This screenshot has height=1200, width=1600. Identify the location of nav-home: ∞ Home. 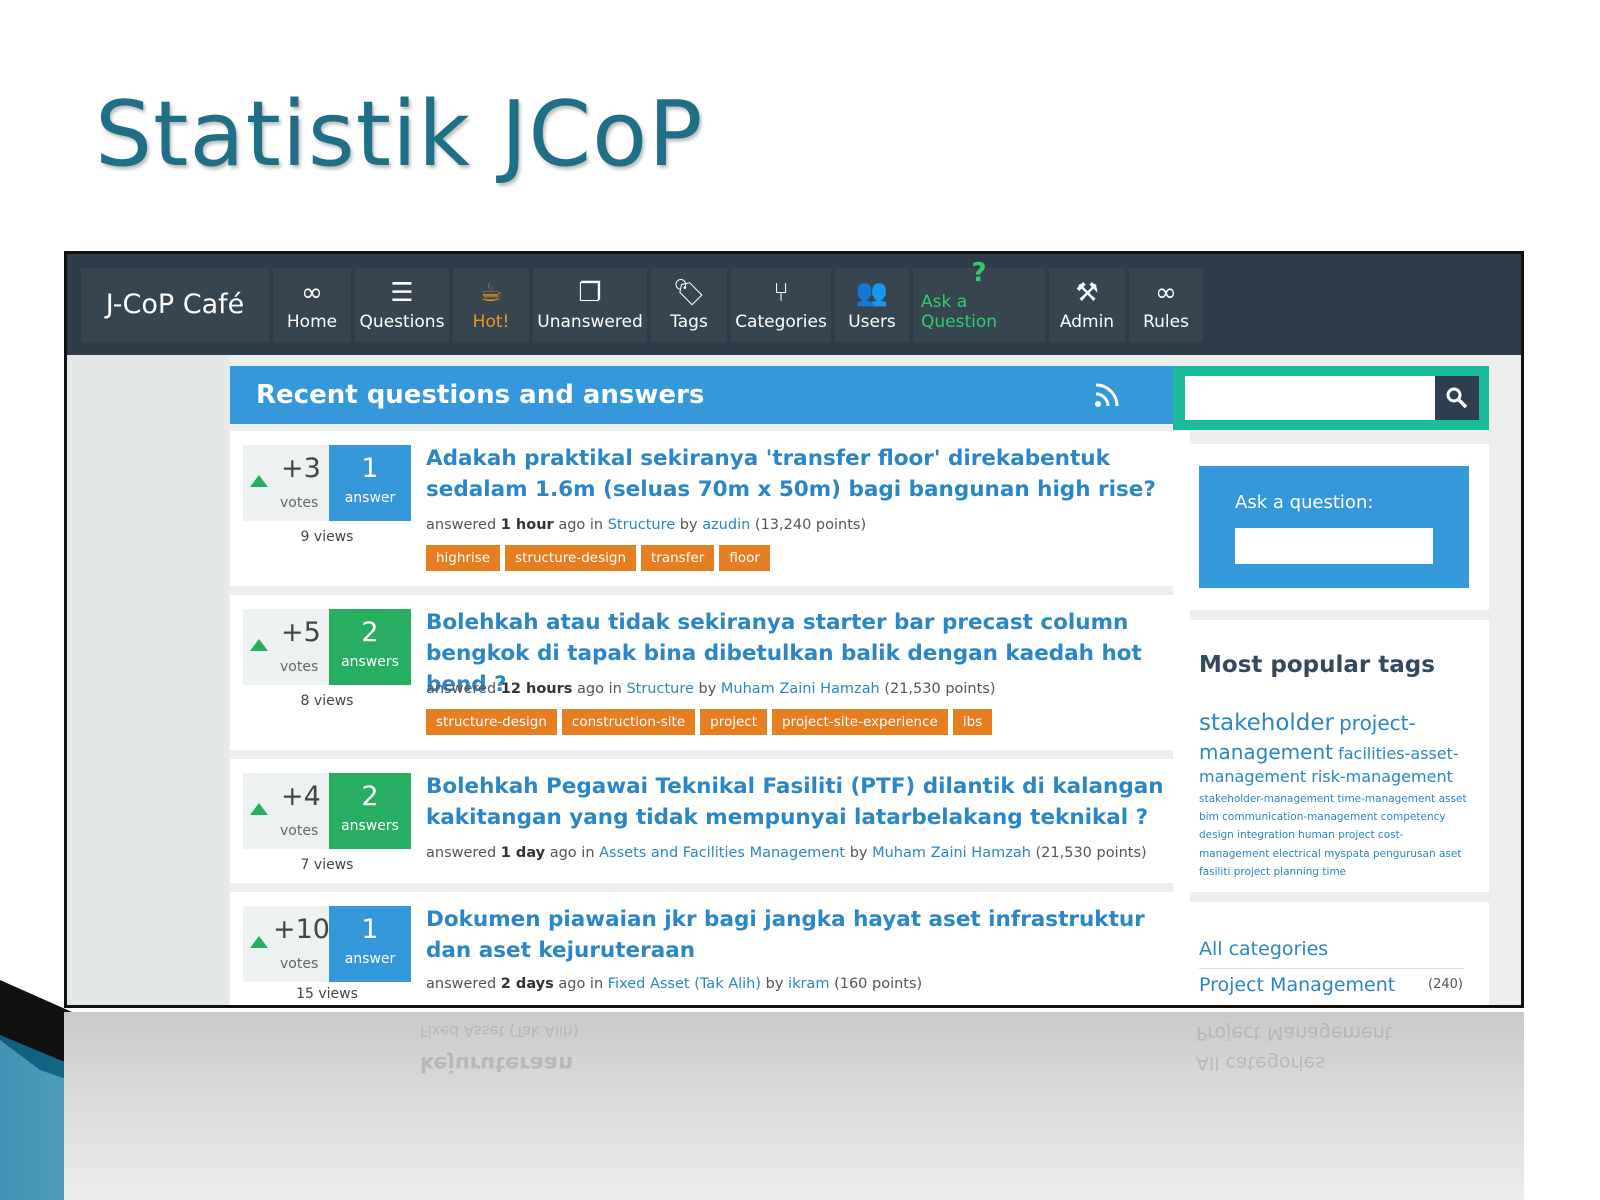
(312, 305).